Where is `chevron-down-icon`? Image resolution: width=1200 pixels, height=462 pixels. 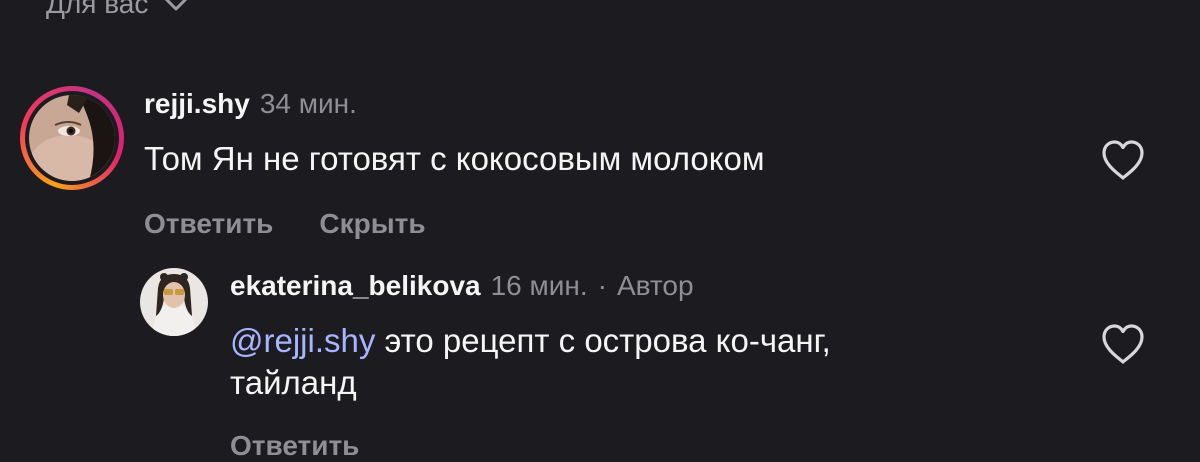
chevron-down-icon is located at coordinates (176, 5).